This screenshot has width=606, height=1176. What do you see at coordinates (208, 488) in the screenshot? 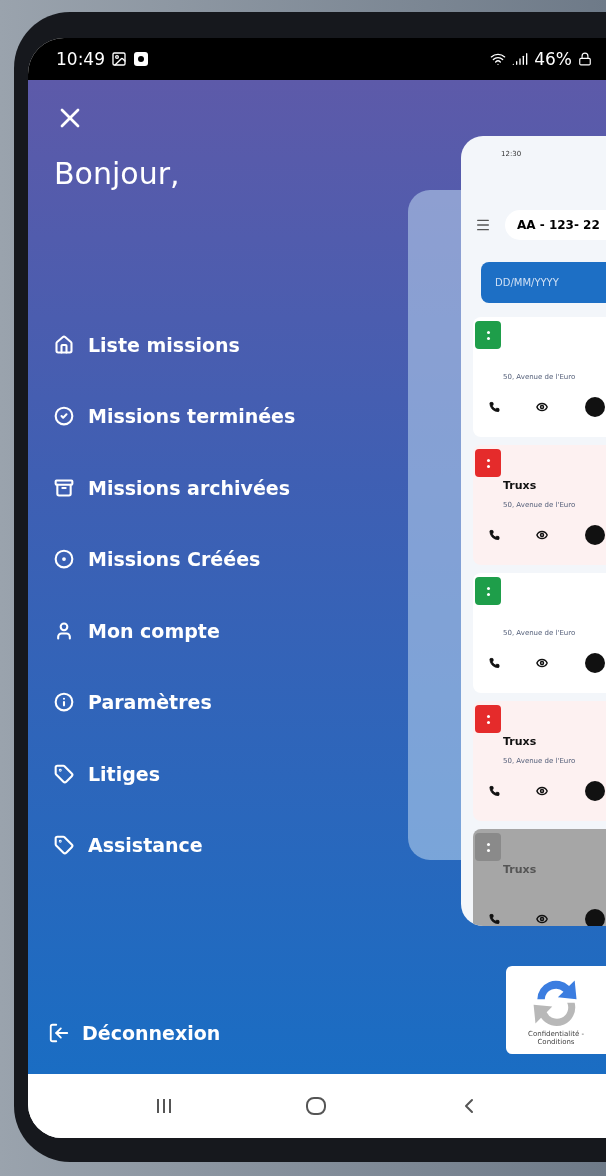
I see `menu-item: Missions archivées` at bounding box center [208, 488].